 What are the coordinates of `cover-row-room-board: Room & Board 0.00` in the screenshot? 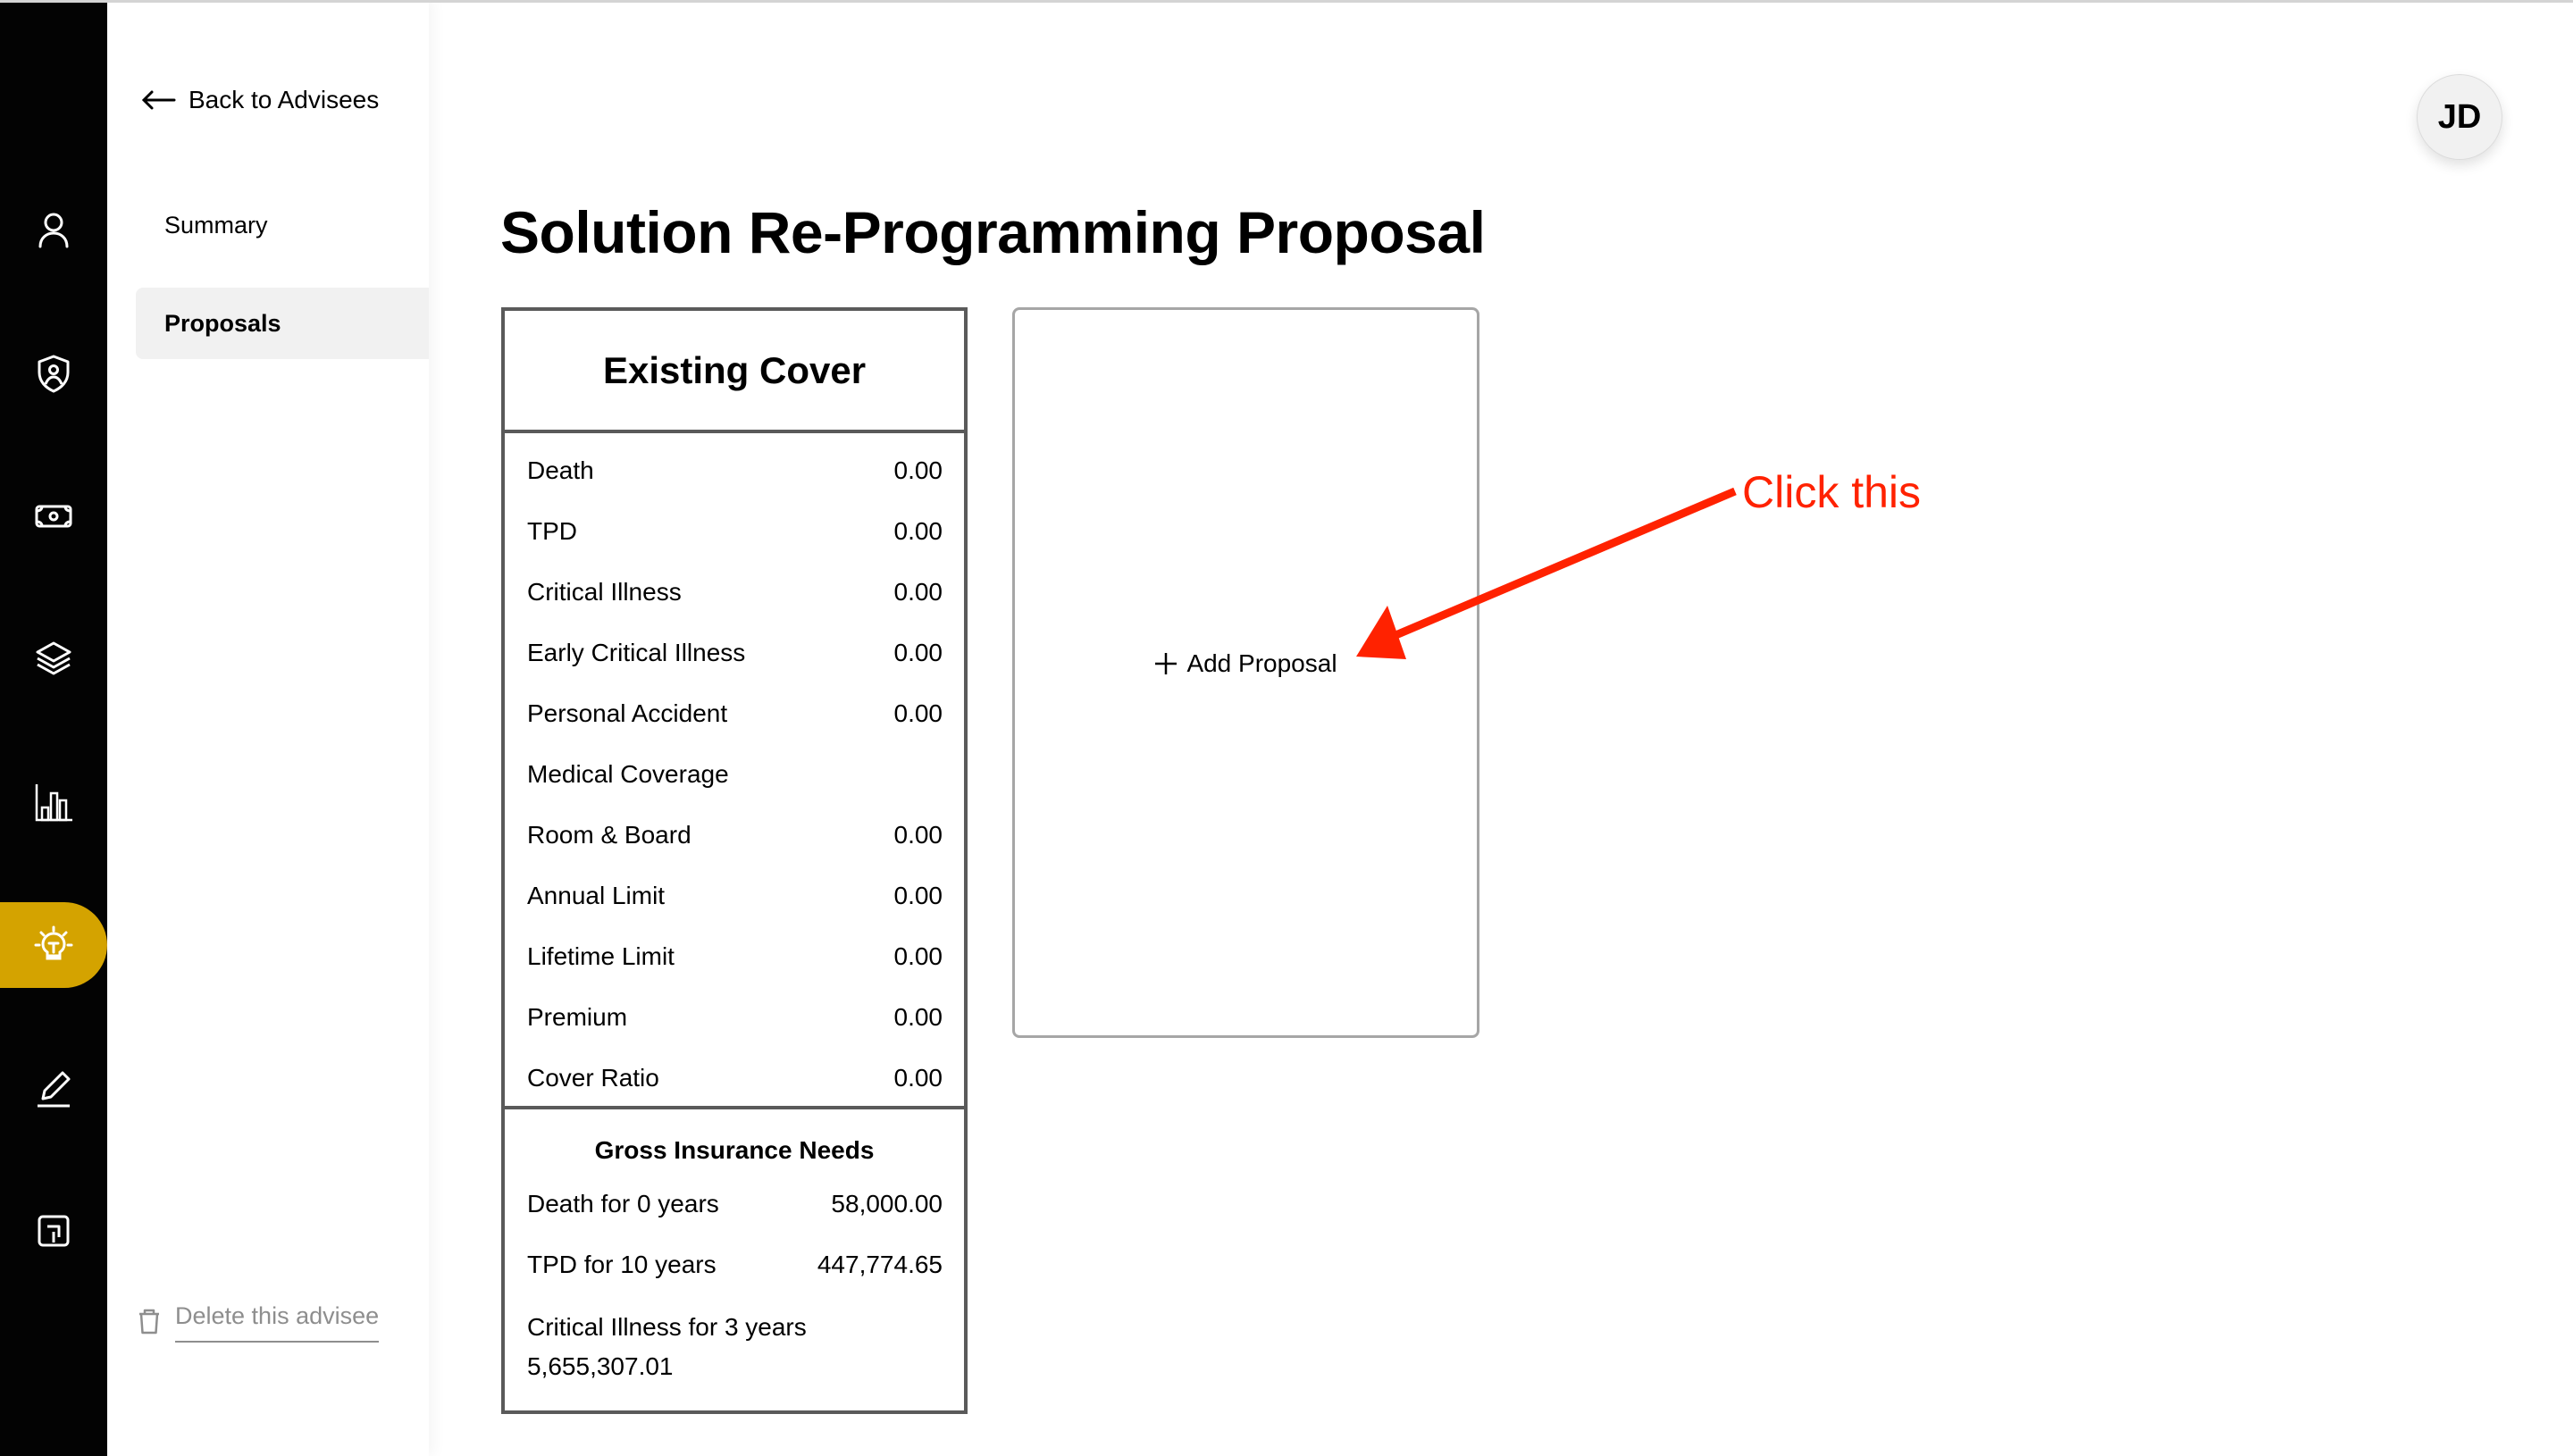 It's located at (734, 835).